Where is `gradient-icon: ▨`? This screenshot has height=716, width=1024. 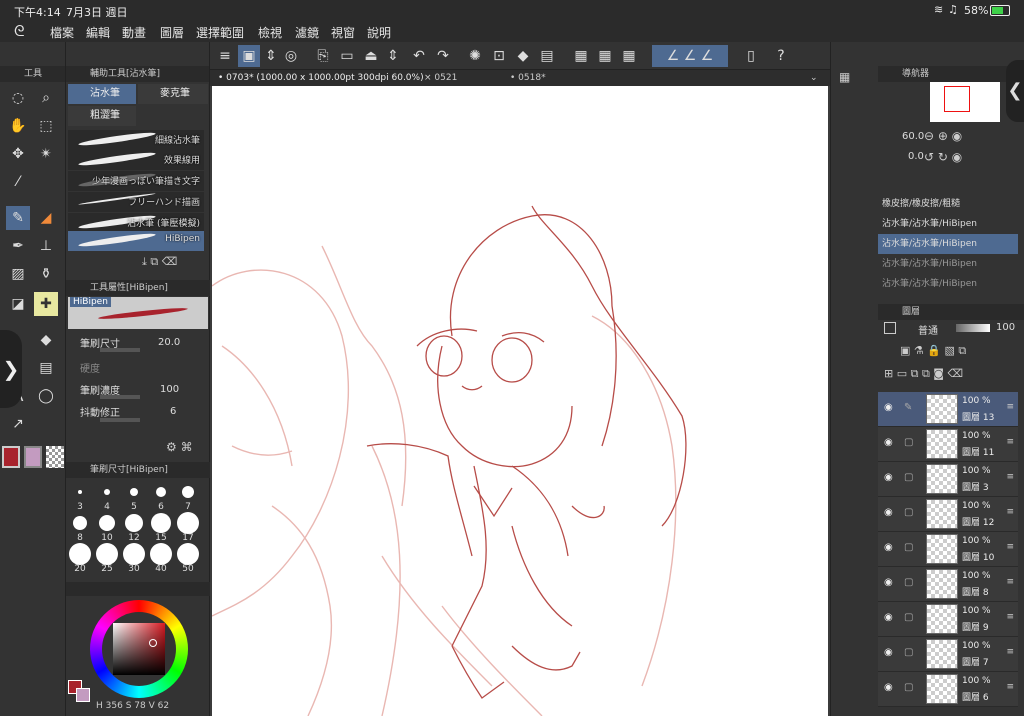 gradient-icon: ▨ is located at coordinates (18, 274).